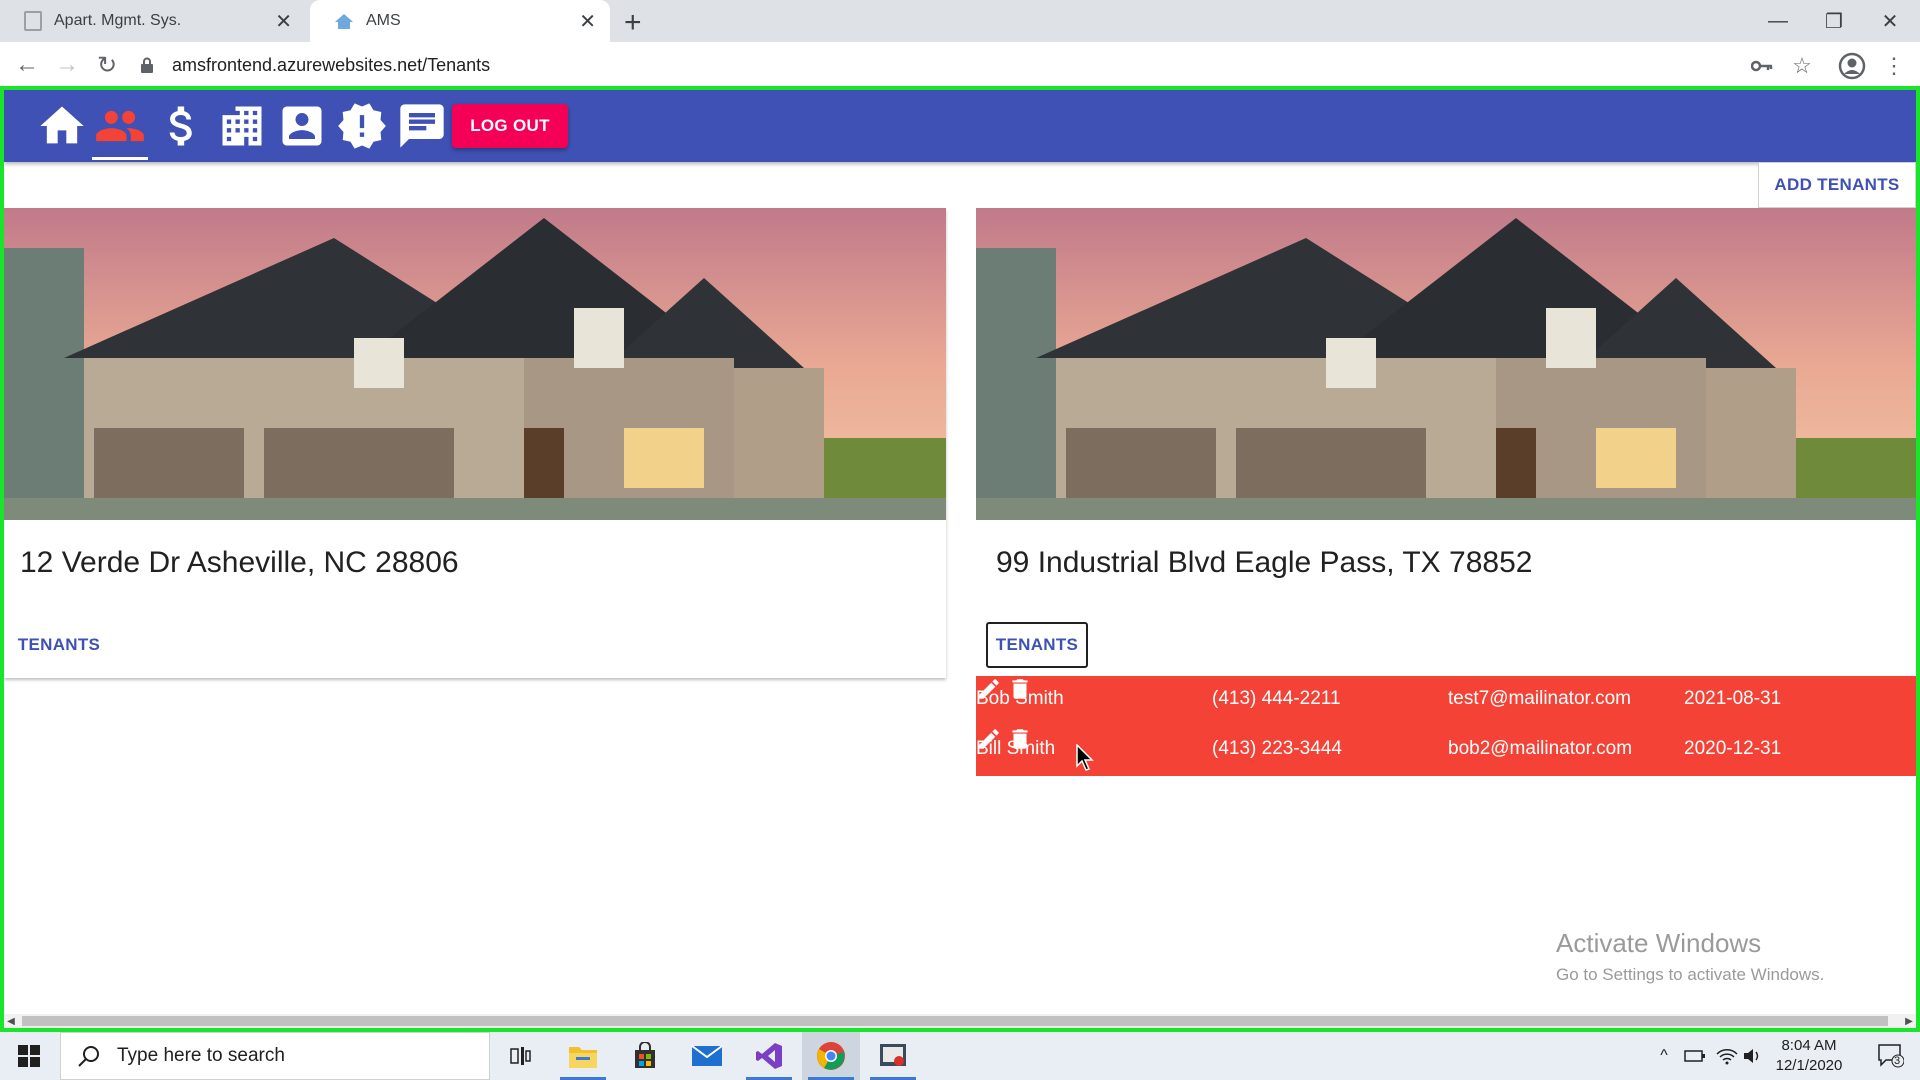  What do you see at coordinates (1020, 698) in the screenshot?
I see `tenant-name: Bob Smith` at bounding box center [1020, 698].